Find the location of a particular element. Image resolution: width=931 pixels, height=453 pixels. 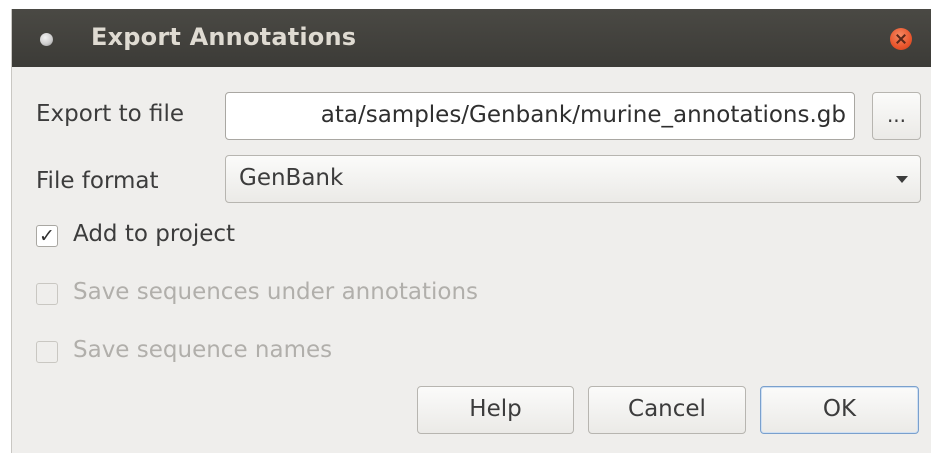

file-format-label: File format is located at coordinates (97, 181).